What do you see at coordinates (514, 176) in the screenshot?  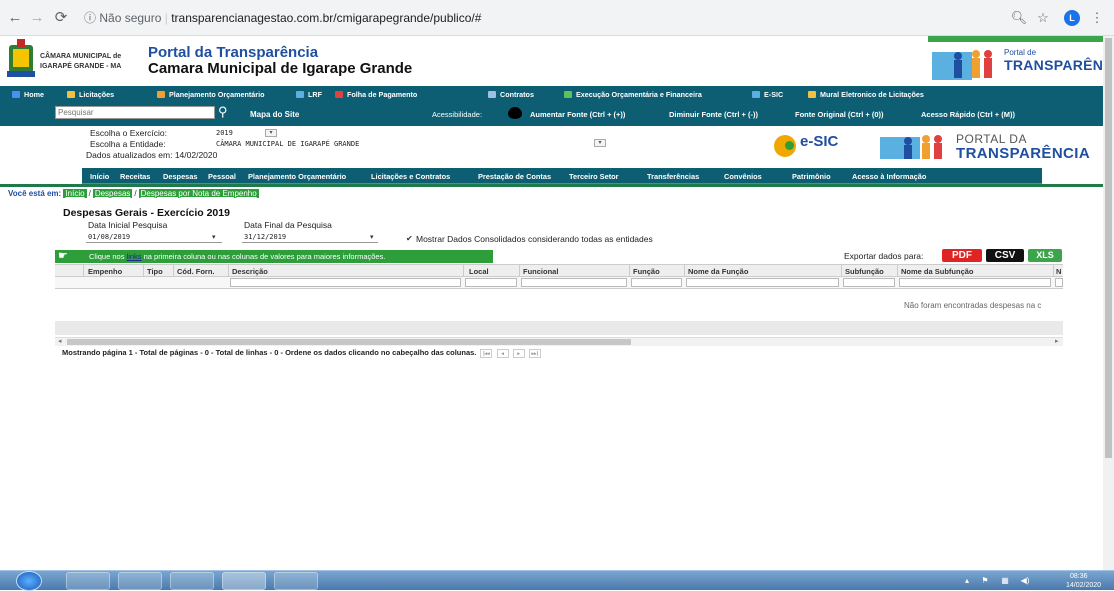 I see `menu-prestacao: Prestação de Contas` at bounding box center [514, 176].